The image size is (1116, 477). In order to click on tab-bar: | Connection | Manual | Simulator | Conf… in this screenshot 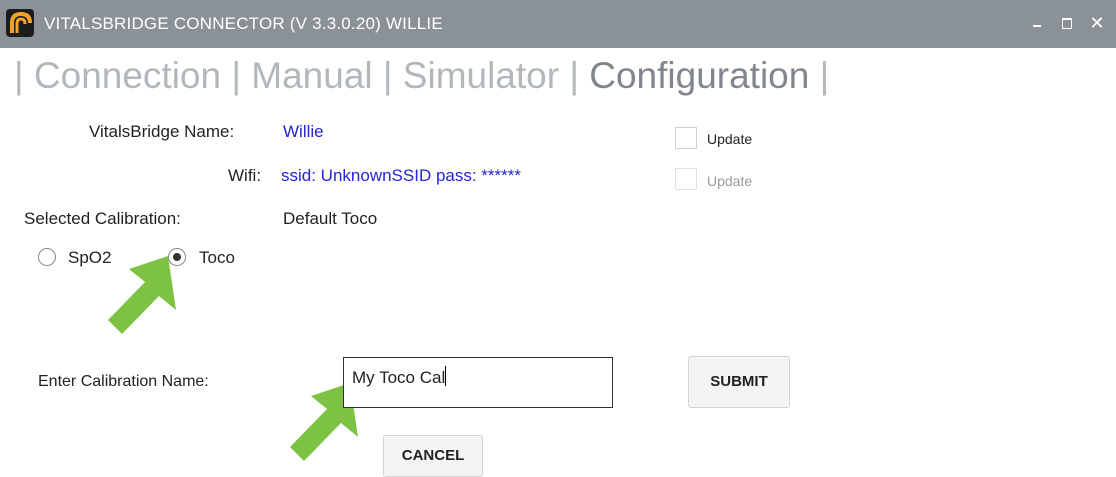, I will do `click(421, 76)`.